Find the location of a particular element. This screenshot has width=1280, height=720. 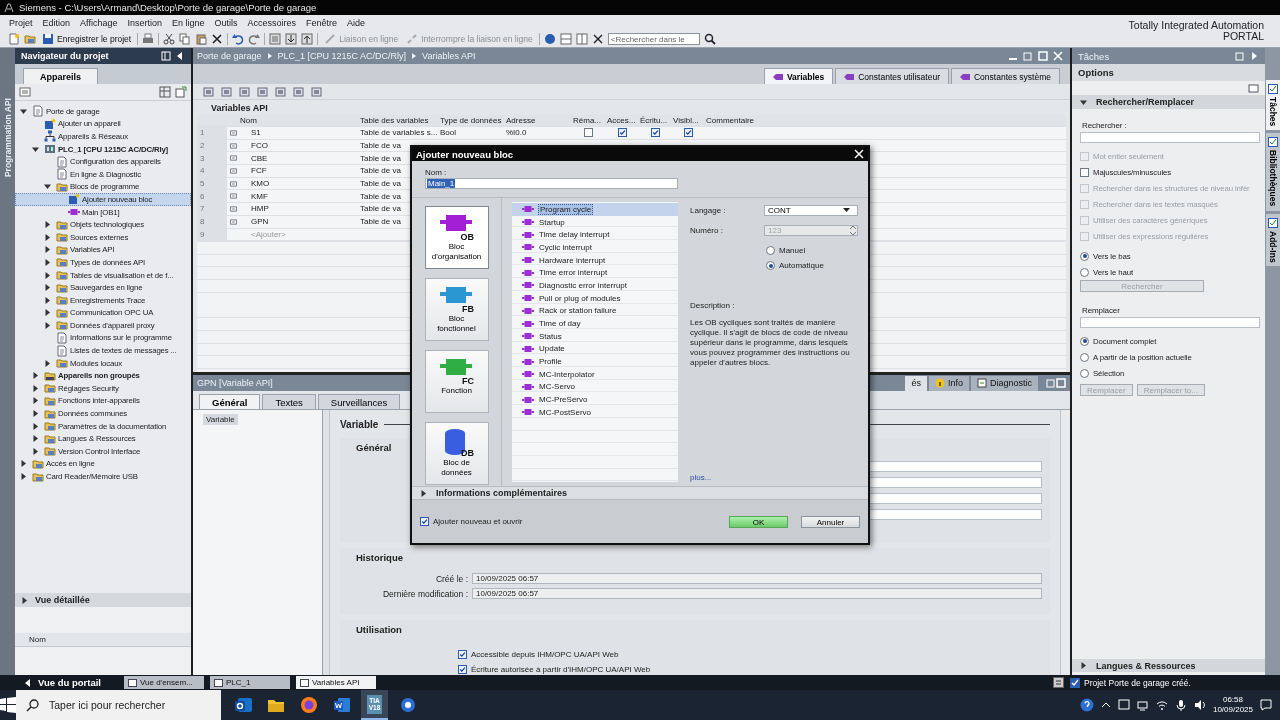

list-item: Rack or station failure is located at coordinates (595, 311).